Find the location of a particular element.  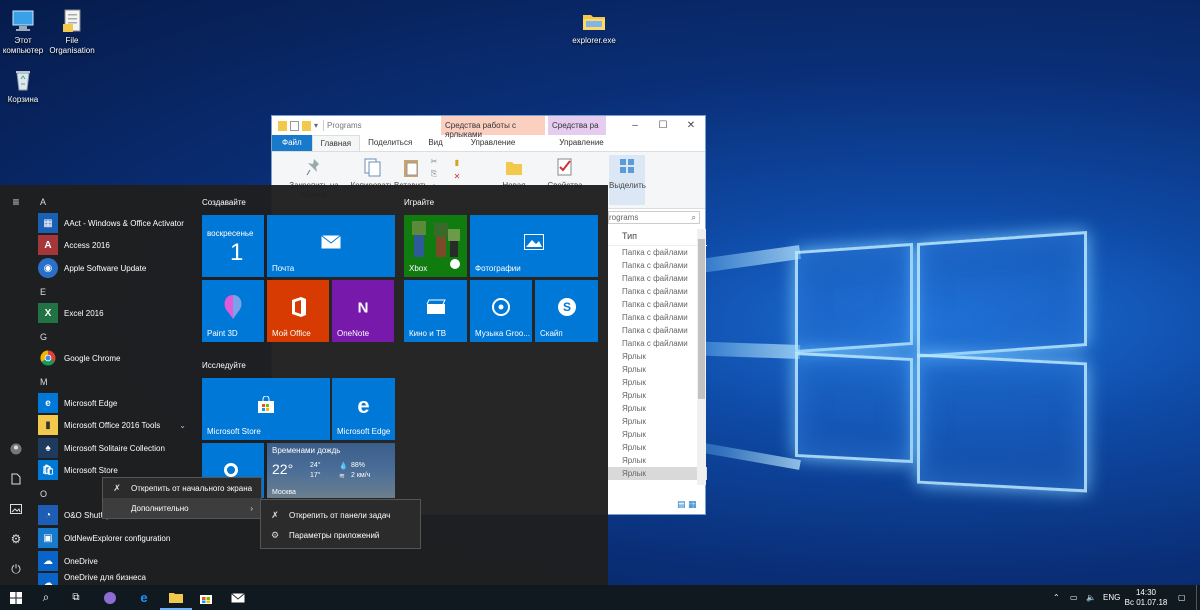

organize-small-buttons: ▮ ✕ is located at coordinates (457, 170).